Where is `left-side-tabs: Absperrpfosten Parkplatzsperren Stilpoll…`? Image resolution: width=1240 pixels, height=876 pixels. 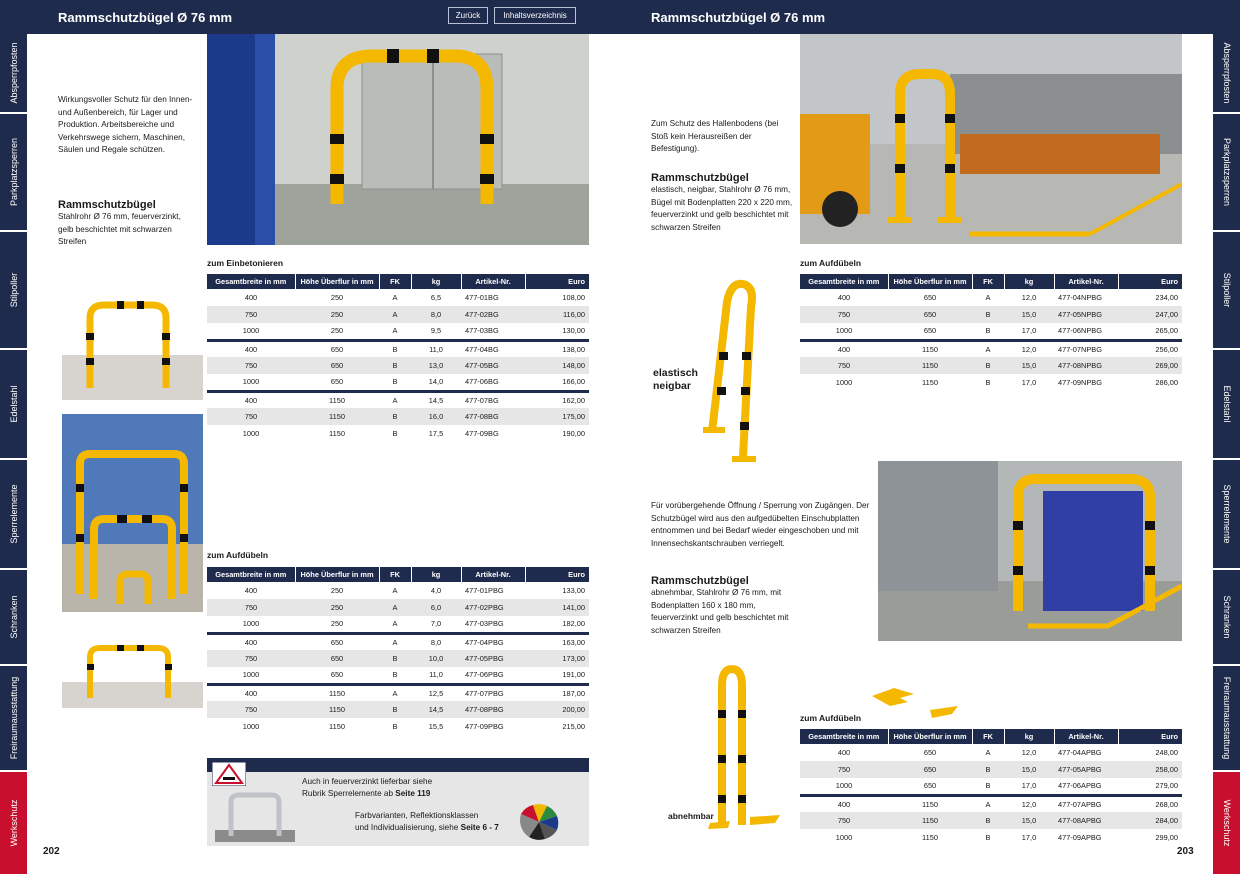
left-side-tabs: Absperrpfosten Parkplatzsperren Stilpoll… is located at coordinates (13, 455).